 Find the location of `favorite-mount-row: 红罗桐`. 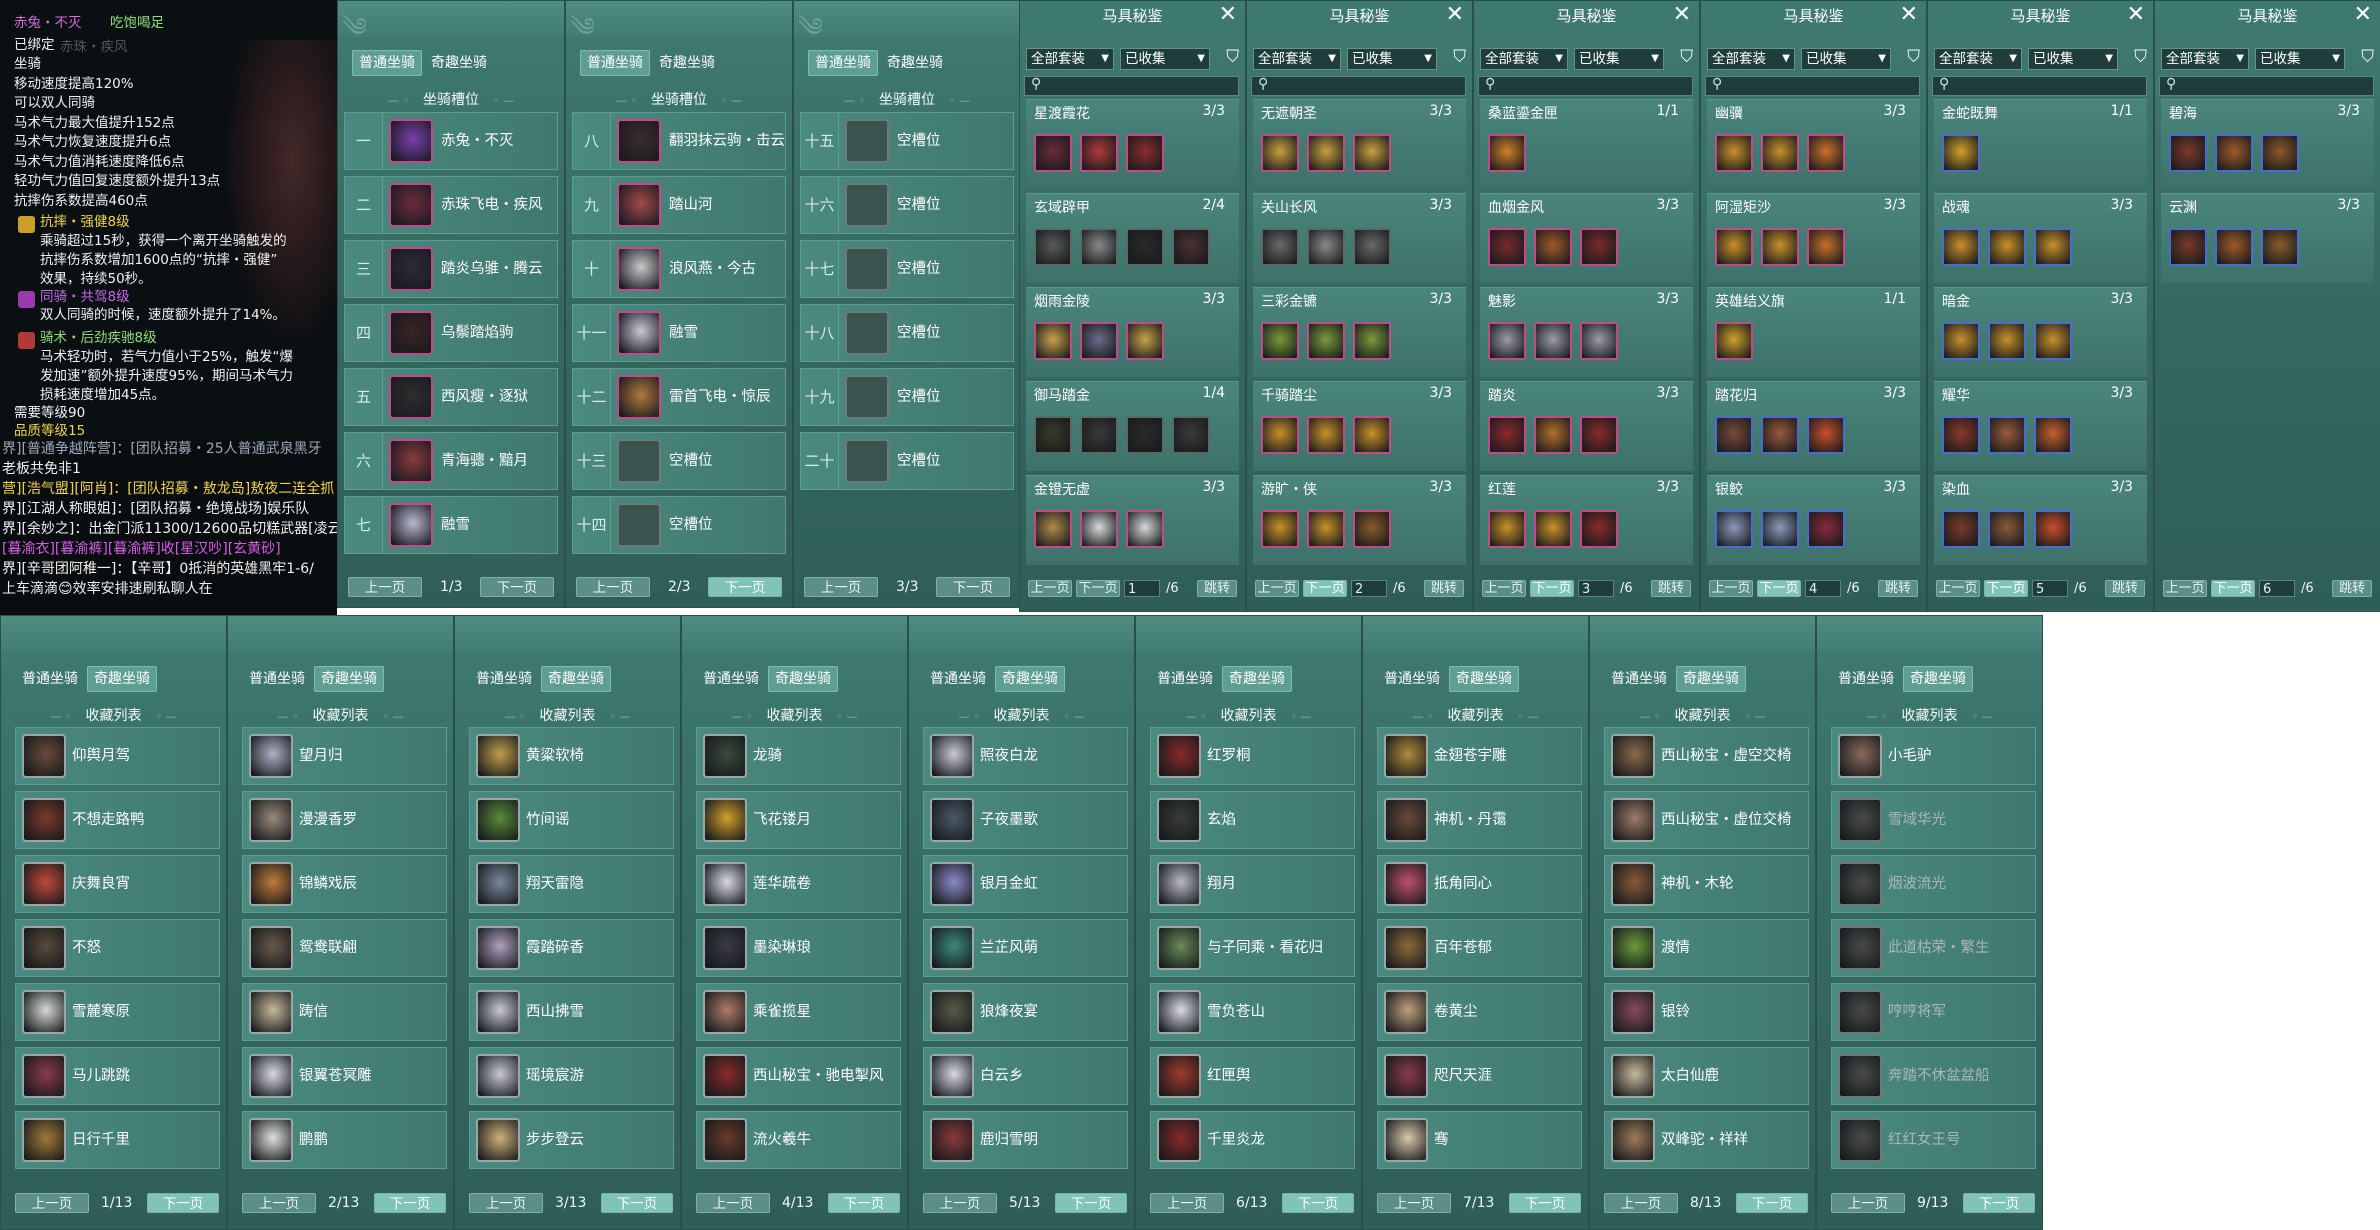

favorite-mount-row: 红罗桐 is located at coordinates (1252, 756).